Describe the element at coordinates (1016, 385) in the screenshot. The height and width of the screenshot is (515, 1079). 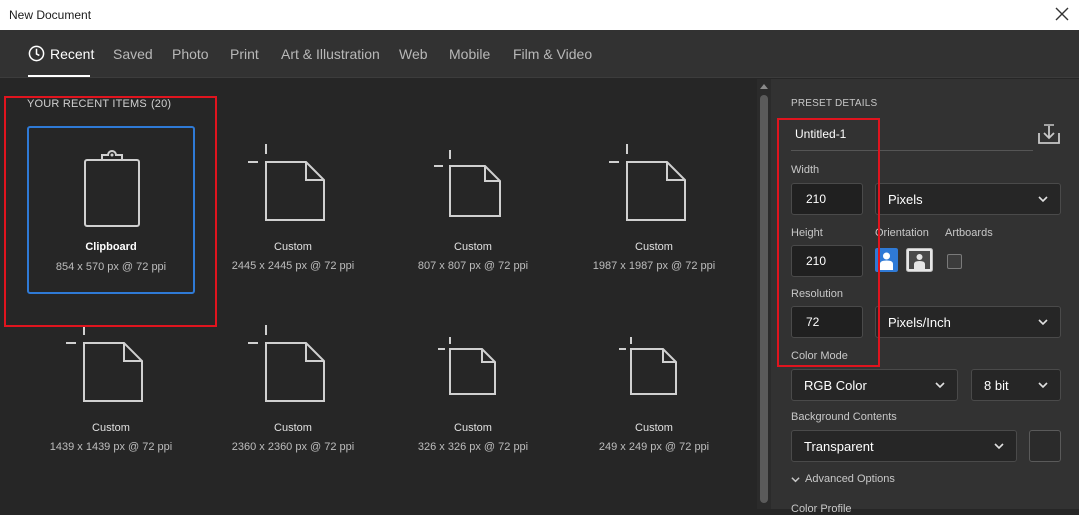
I see `bit-depth-select: 8 bit` at that location.